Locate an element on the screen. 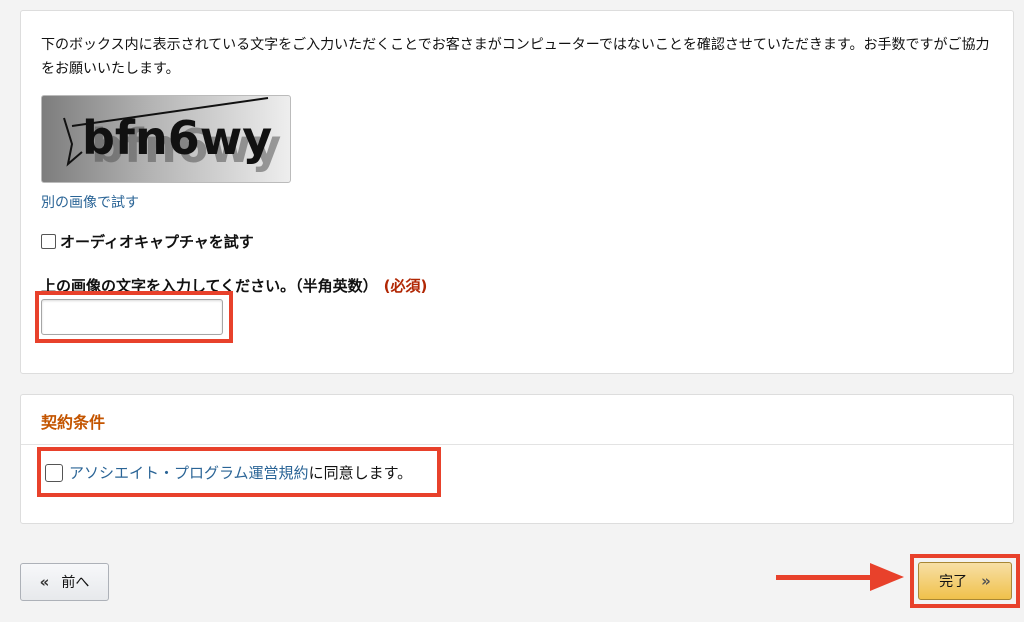 The width and height of the screenshot is (1024, 622). terms-title: 契約条件 is located at coordinates (73, 422).